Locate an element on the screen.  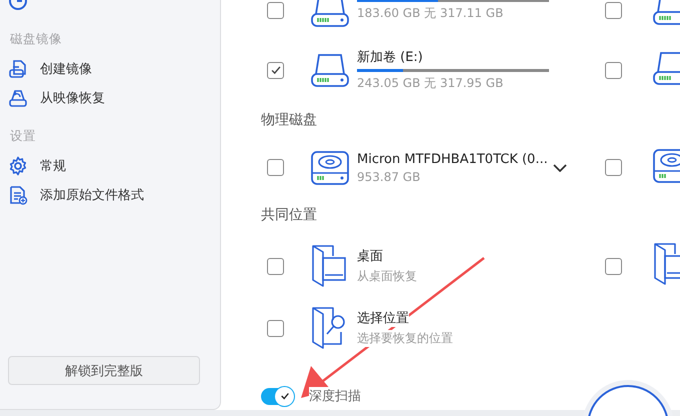
chevron-down-icon is located at coordinates (560, 168).